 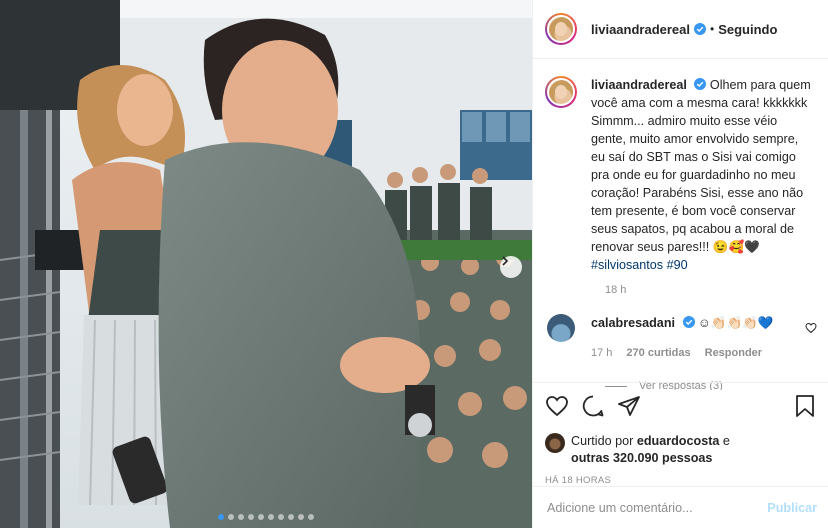 What do you see at coordinates (561, 92) in the screenshot?
I see `caption-author-avatar` at bounding box center [561, 92].